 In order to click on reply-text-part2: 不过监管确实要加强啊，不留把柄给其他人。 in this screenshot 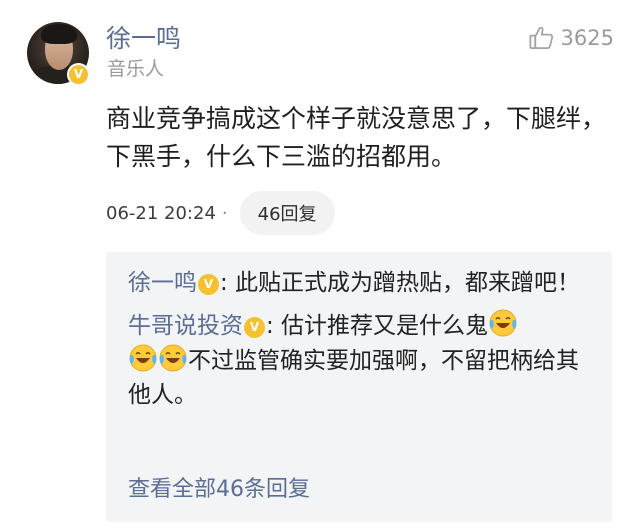, I will do `click(353, 378)`.